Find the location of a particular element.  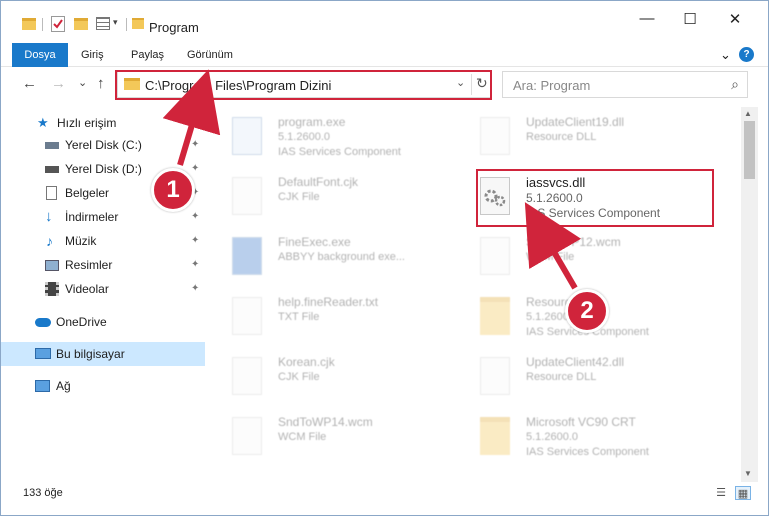

network-icon is located at coordinates (42, 386).